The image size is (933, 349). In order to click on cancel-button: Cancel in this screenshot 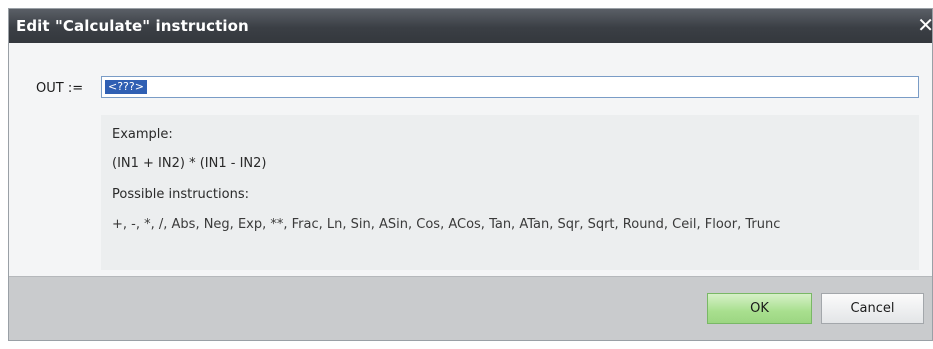, I will do `click(872, 308)`.